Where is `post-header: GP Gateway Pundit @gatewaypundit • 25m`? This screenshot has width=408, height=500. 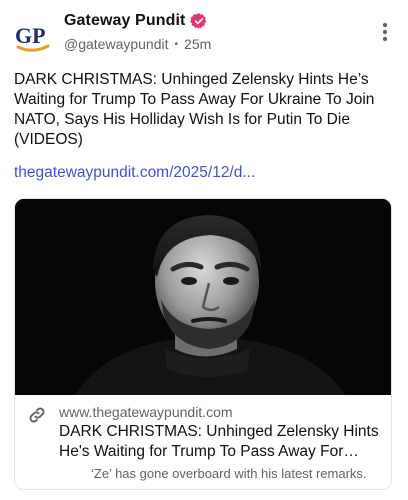
post-header: GP Gateway Pundit @gatewaypundit • 25m is located at coordinates (204, 32).